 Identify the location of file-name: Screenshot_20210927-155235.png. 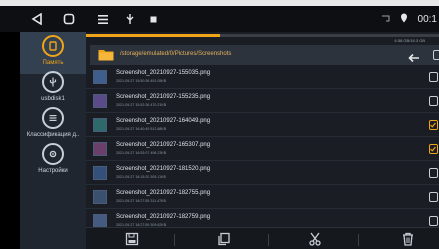
(163, 97).